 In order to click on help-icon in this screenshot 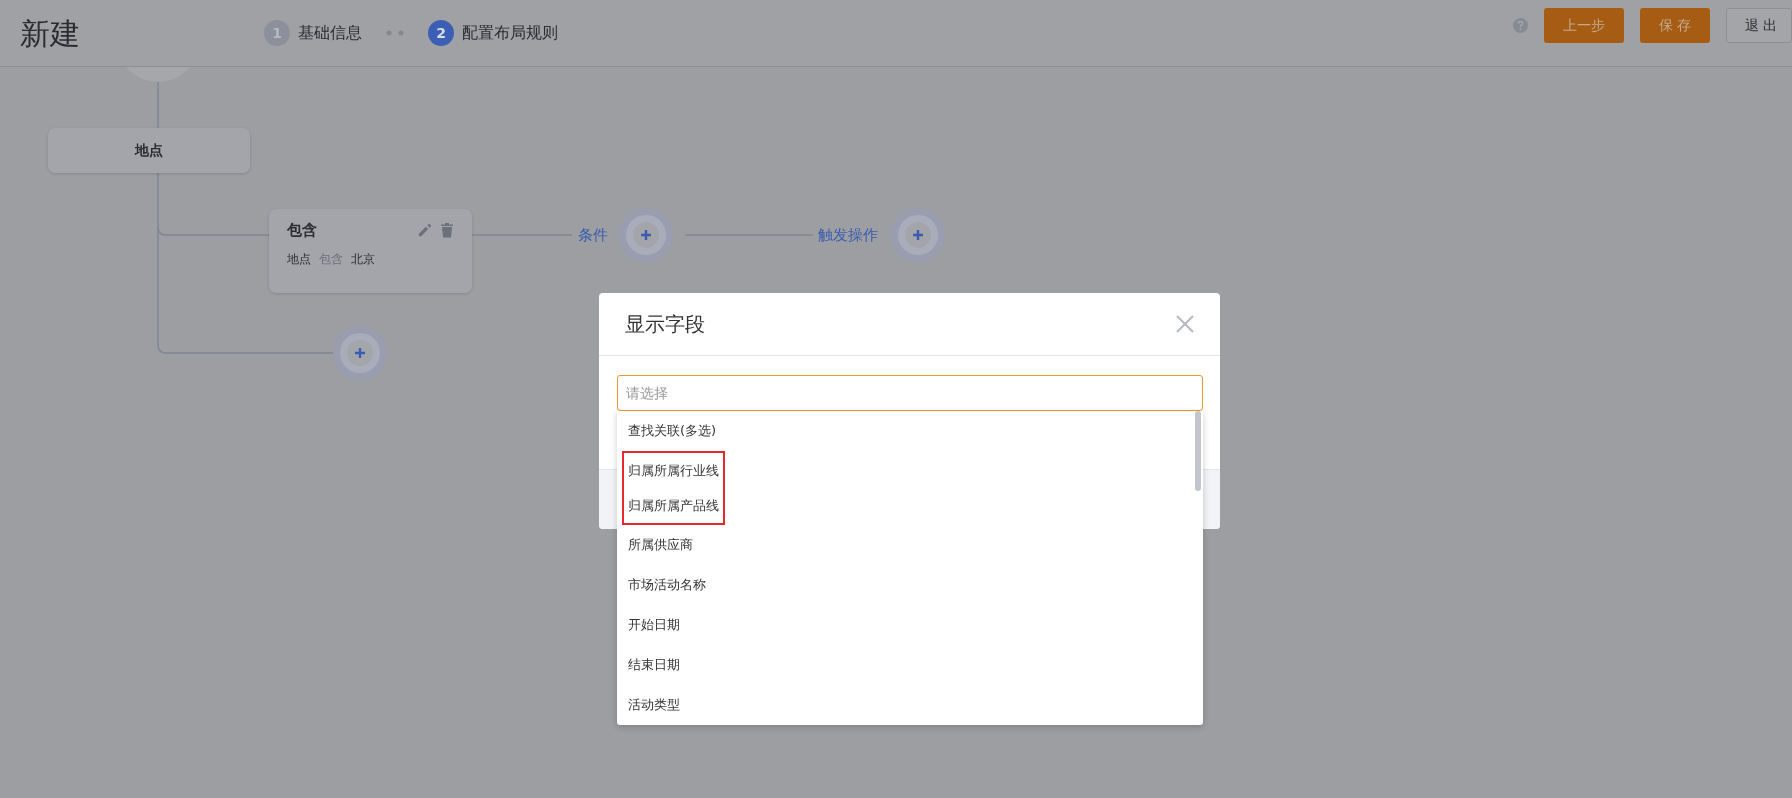, I will do `click(1520, 25)`.